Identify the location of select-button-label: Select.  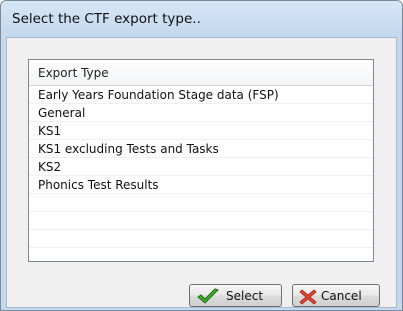
(245, 296).